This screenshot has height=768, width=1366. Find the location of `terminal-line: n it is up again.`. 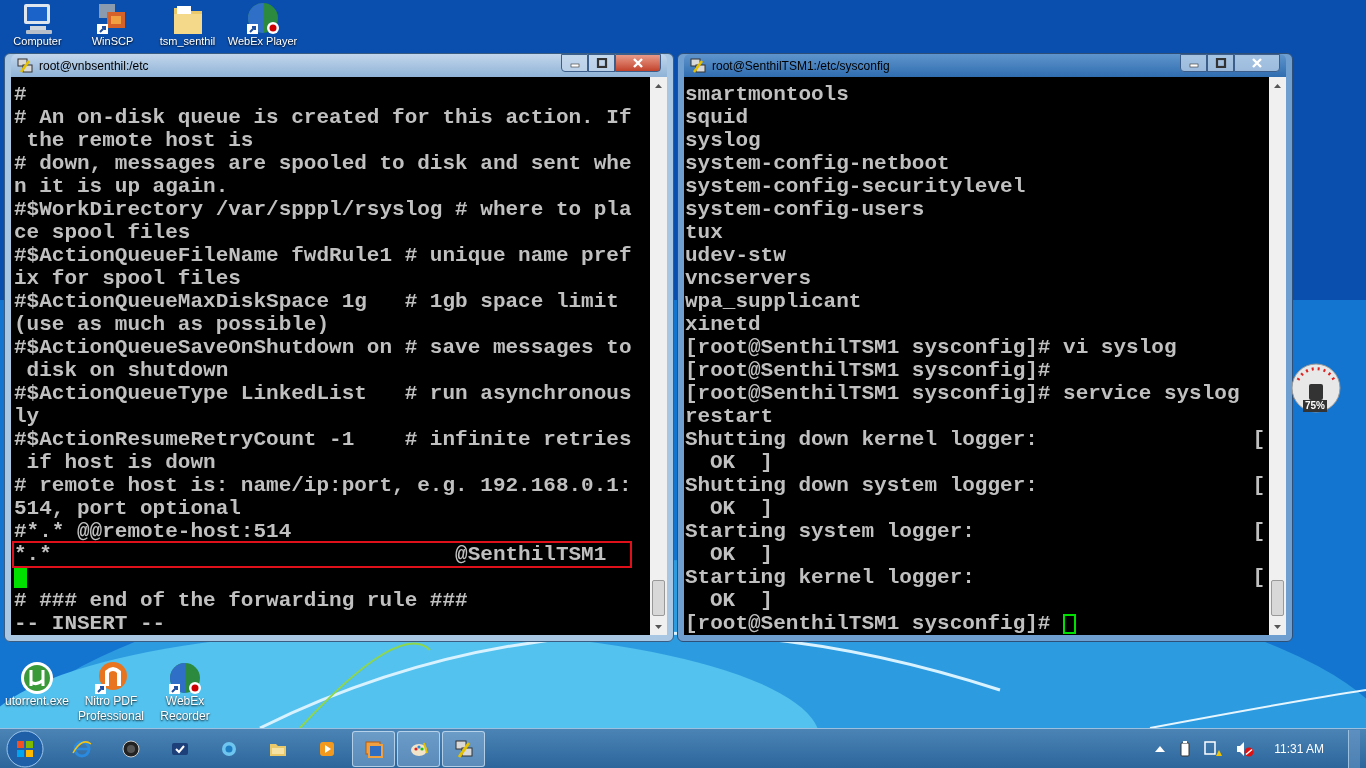

terminal-line: n it is up again. is located at coordinates (122, 186).